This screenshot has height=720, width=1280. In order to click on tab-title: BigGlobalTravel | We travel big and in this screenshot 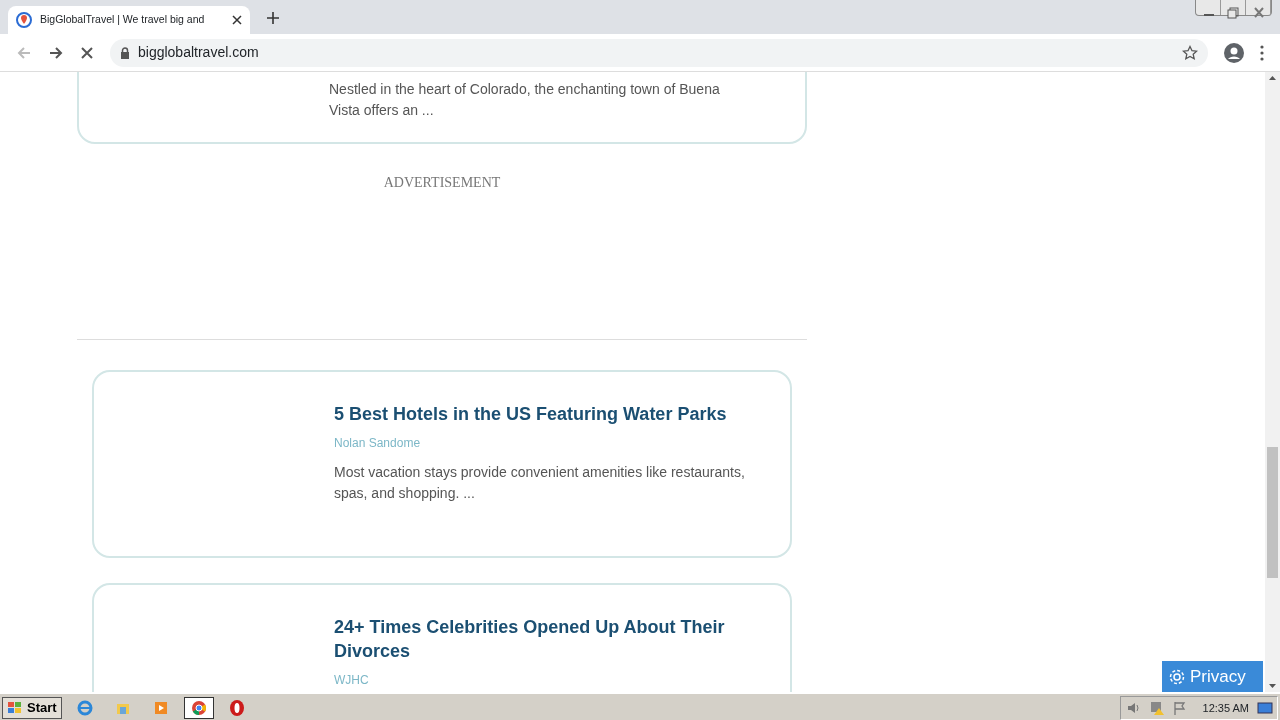, I will do `click(123, 20)`.